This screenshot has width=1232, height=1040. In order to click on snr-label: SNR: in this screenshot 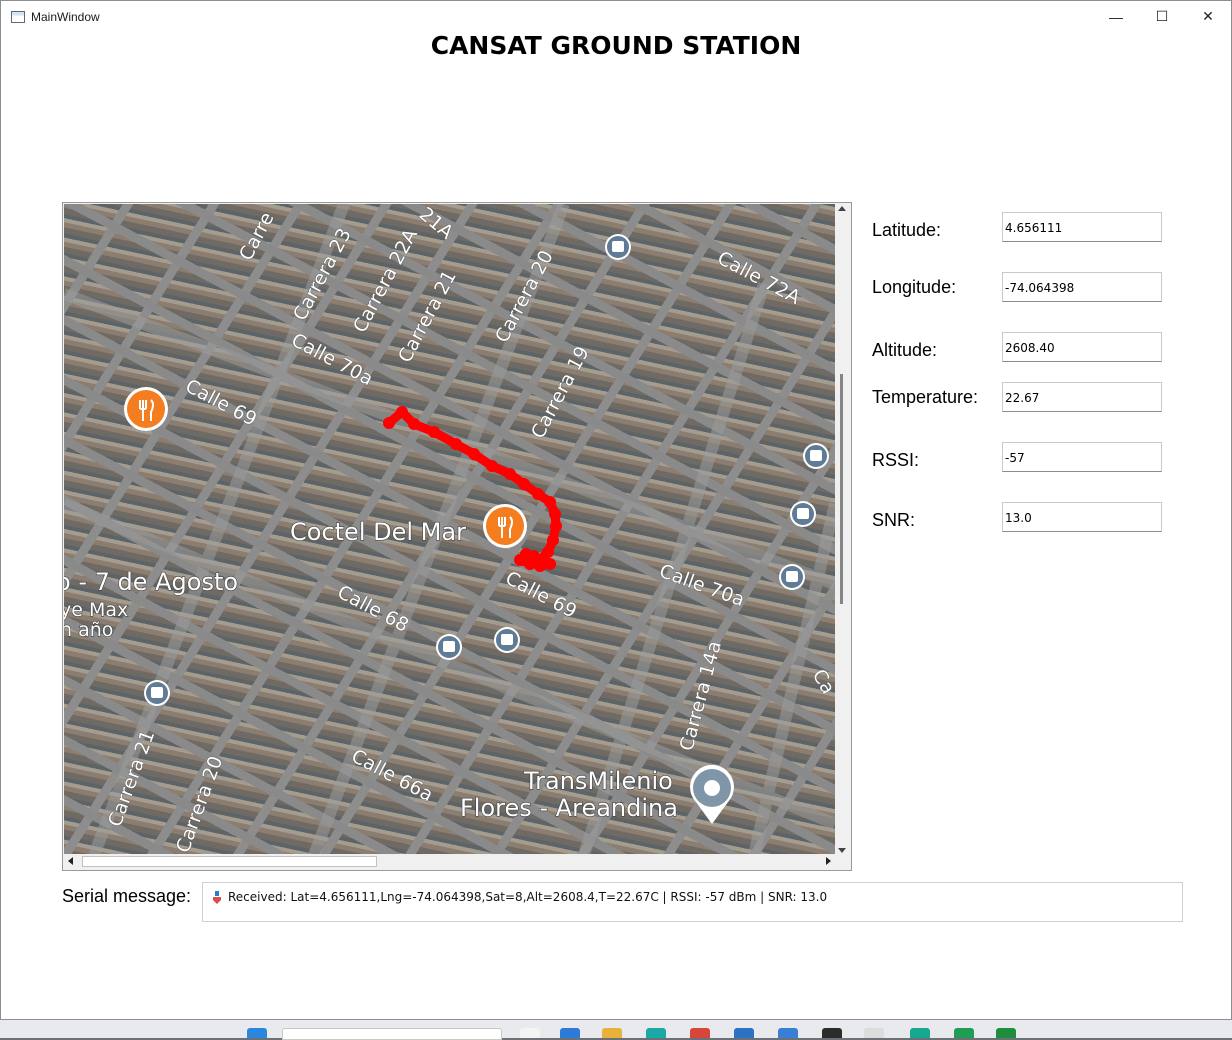, I will do `click(894, 520)`.